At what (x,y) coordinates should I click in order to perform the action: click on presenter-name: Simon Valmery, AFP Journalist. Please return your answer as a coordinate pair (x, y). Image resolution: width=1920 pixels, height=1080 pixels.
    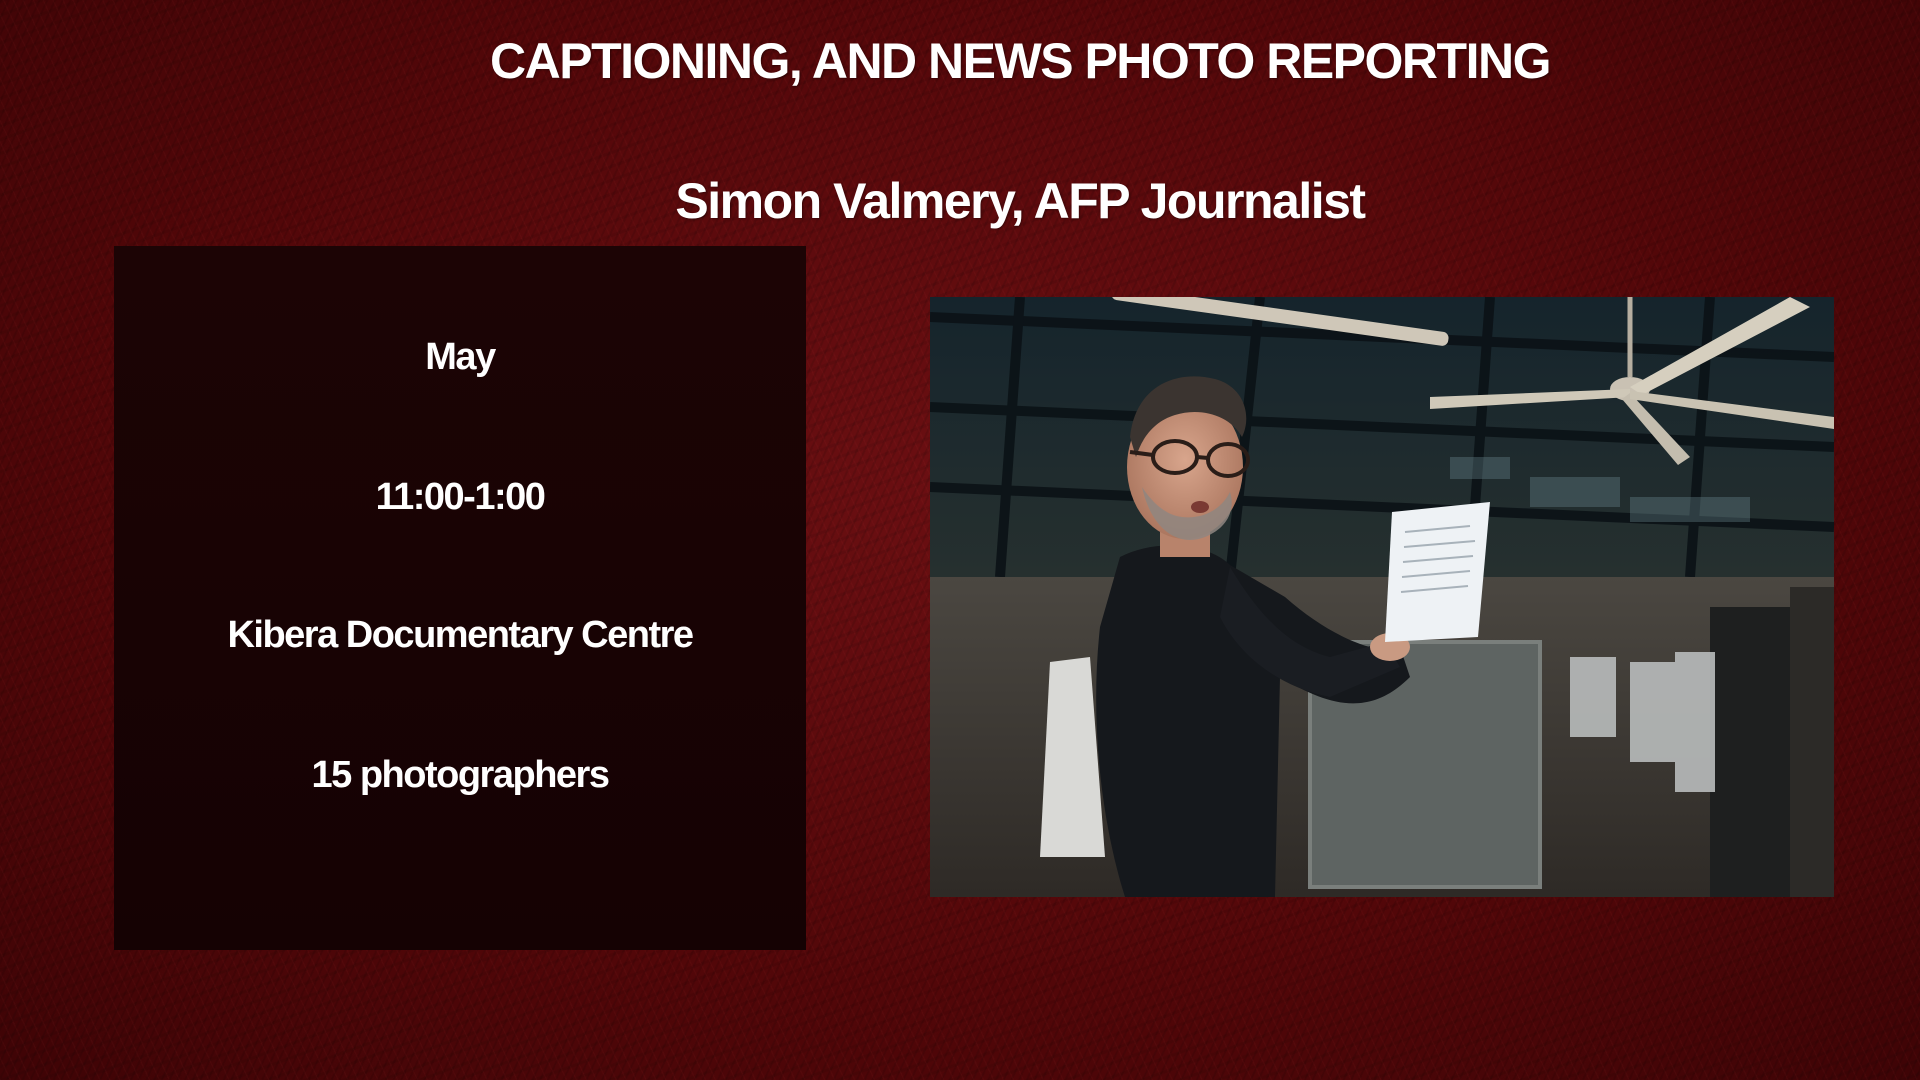
    Looking at the image, I should click on (1020, 201).